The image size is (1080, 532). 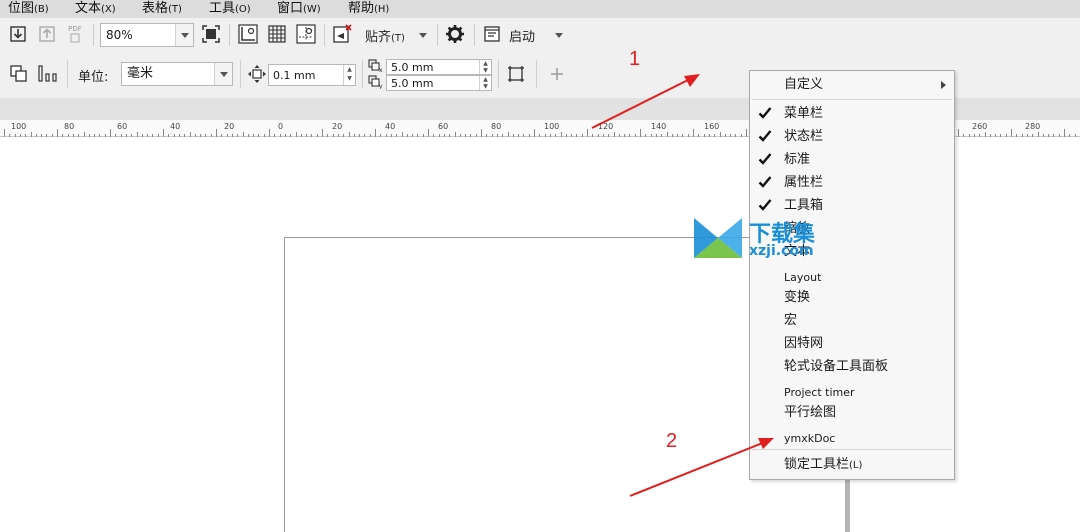 I want to click on zoom-dropdown-arrow, so click(x=184, y=35).